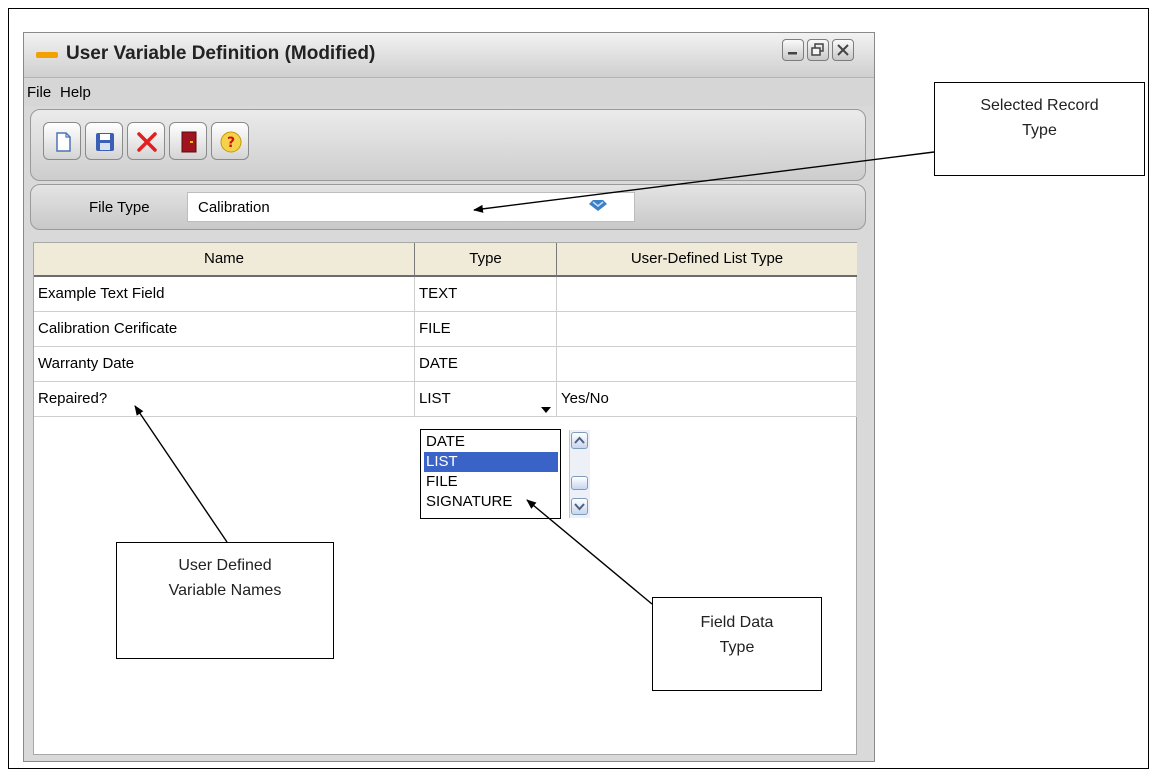  I want to click on arrow-field-data-type, so click(589, 552).